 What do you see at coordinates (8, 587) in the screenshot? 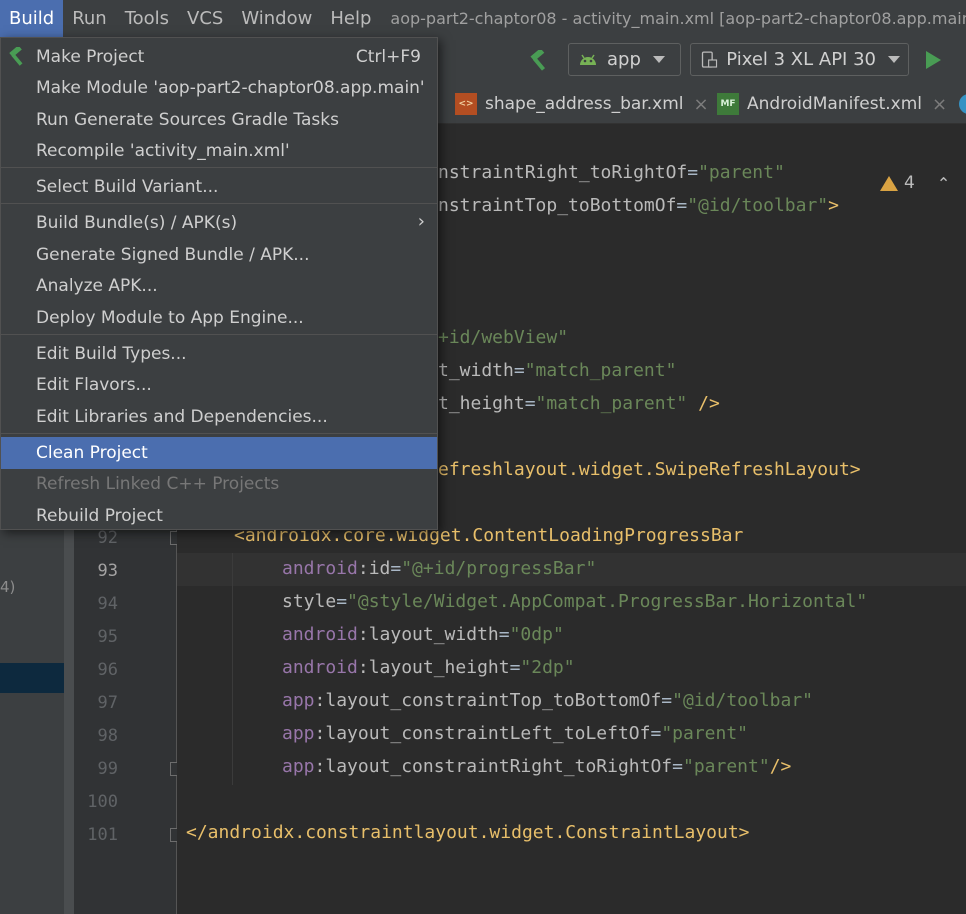
I see `project-tree-fragment: 4)` at bounding box center [8, 587].